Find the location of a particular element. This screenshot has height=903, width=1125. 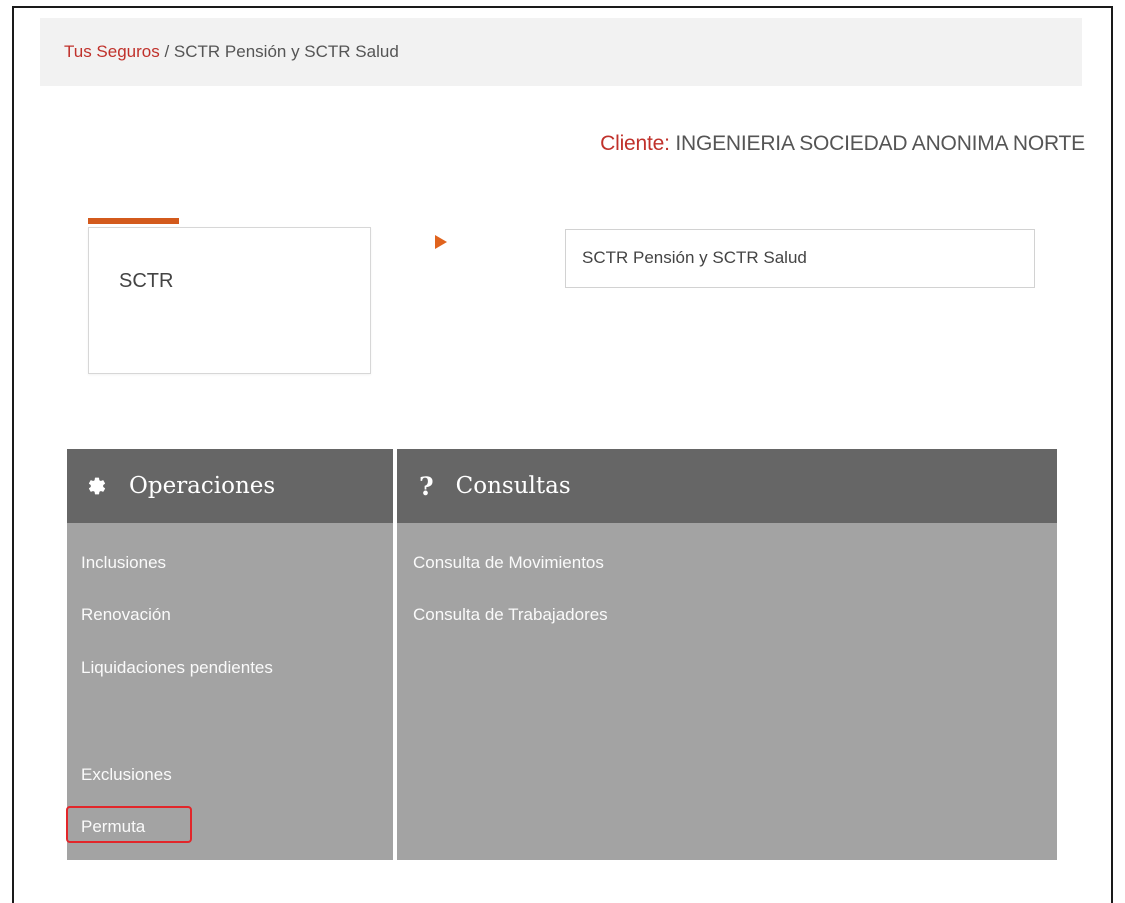

menu-item-renovacion: Renovación is located at coordinates (126, 615).